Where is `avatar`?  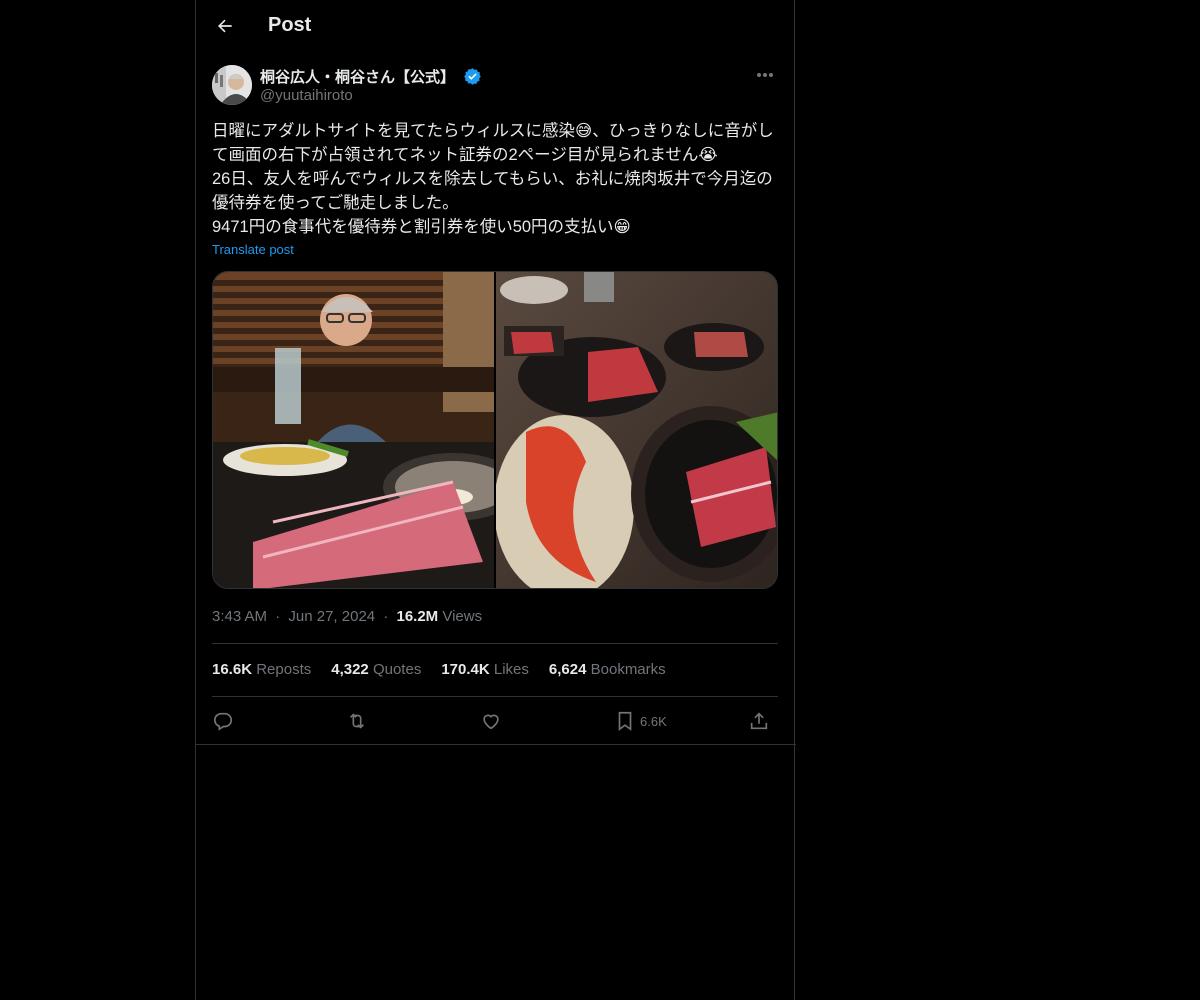 avatar is located at coordinates (232, 85).